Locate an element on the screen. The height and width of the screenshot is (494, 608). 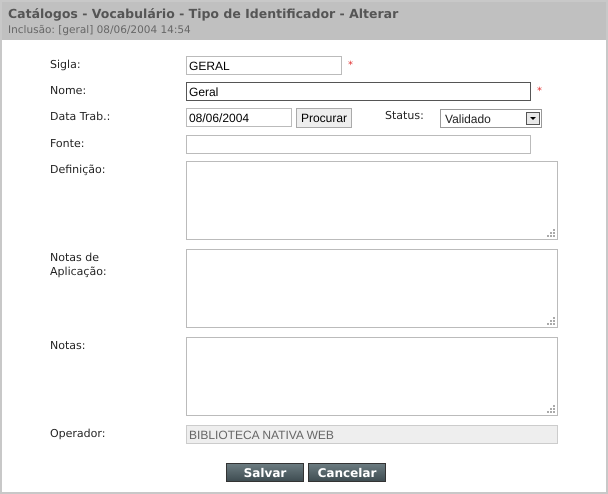
field-label: Notas: is located at coordinates (68, 345).